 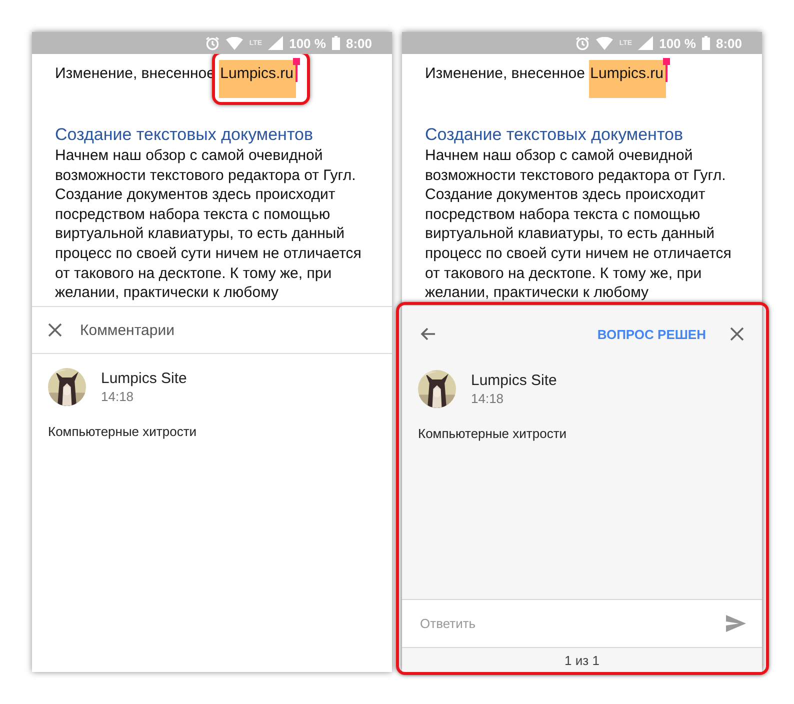 I want to click on reply-field: Ответить, so click(x=582, y=623).